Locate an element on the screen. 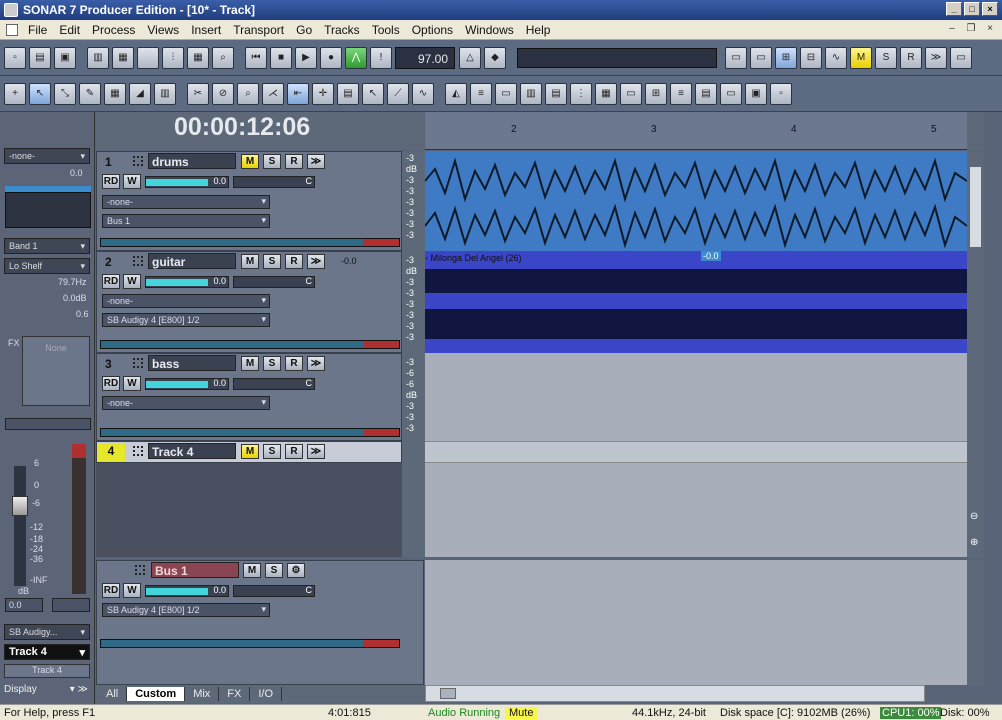 The height and width of the screenshot is (720, 1002). mdi-minimize-button: – is located at coordinates (952, 28).